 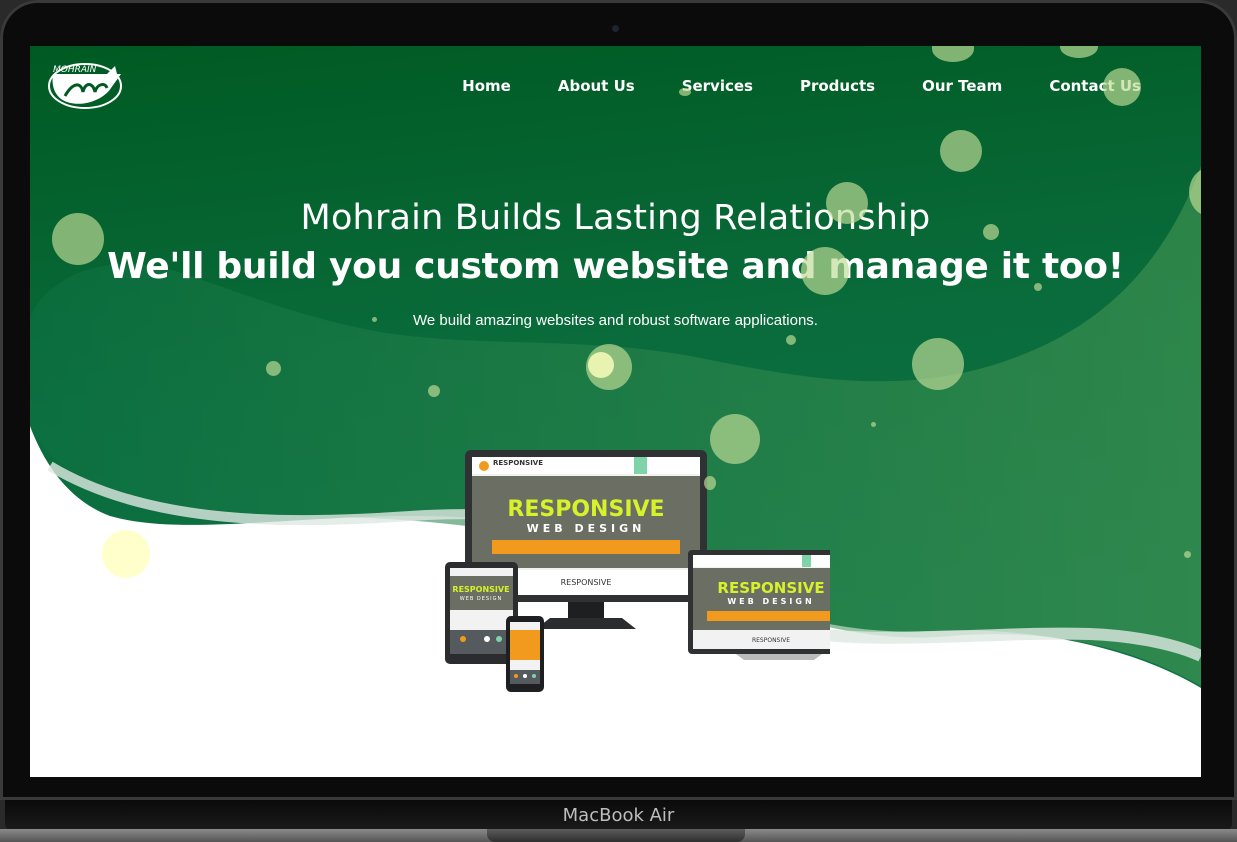 I want to click on logo-text: MOHRAIN, so click(x=75, y=70).